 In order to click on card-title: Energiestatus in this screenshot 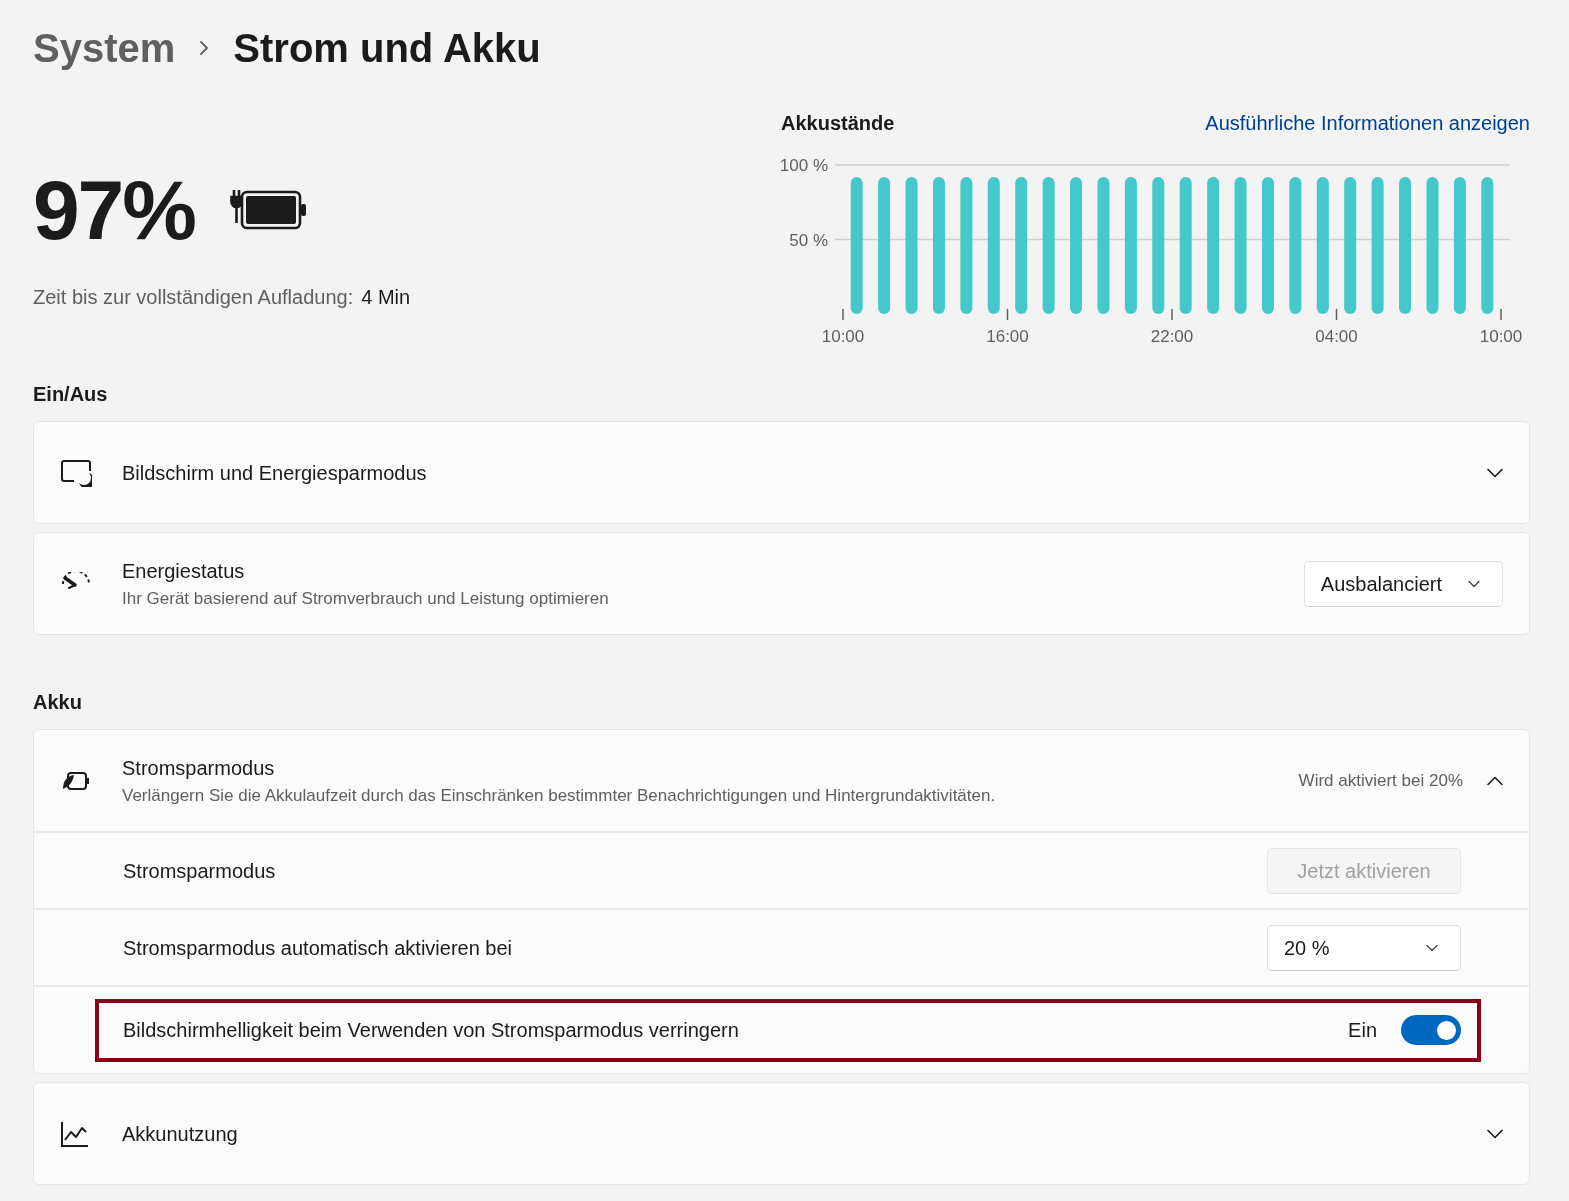, I will do `click(184, 571)`.